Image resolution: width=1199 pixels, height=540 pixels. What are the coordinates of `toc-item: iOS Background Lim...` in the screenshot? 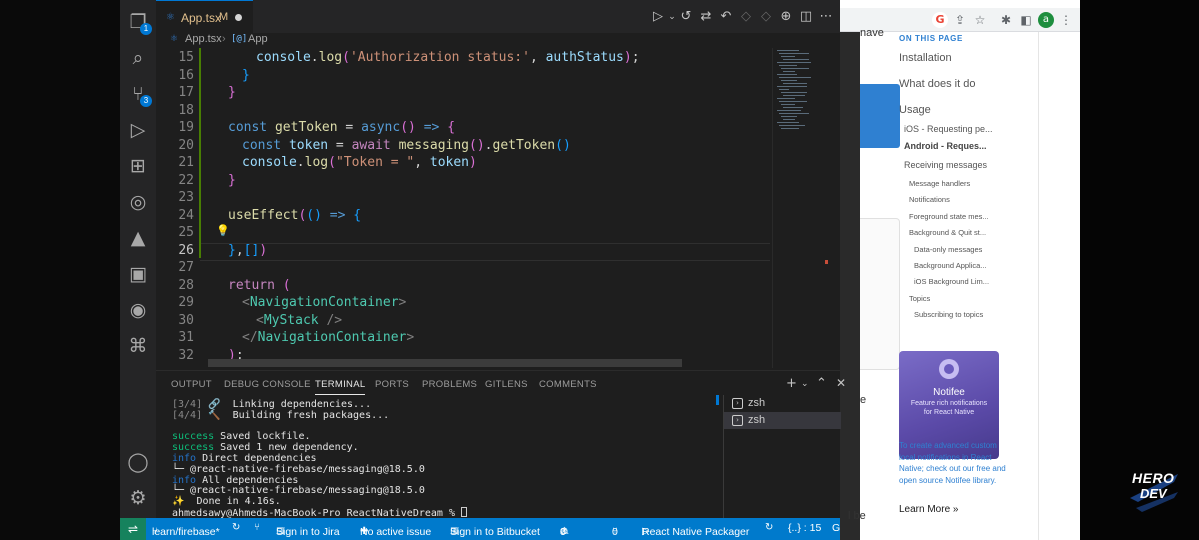 It's located at (951, 281).